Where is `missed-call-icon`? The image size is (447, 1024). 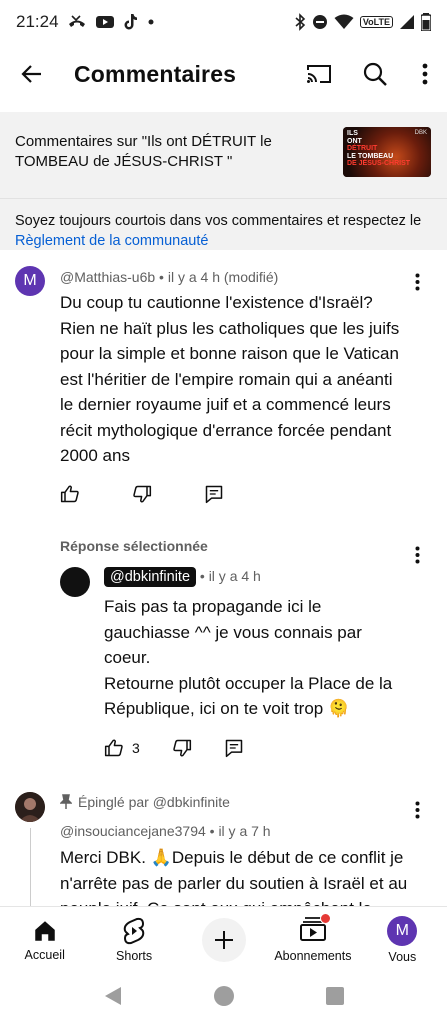 missed-call-icon is located at coordinates (77, 22).